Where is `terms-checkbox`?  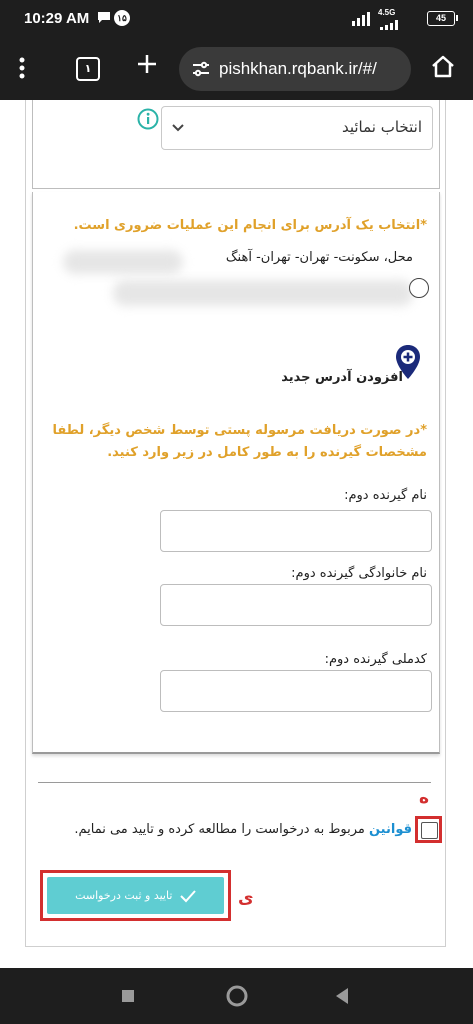 terms-checkbox is located at coordinates (429, 830).